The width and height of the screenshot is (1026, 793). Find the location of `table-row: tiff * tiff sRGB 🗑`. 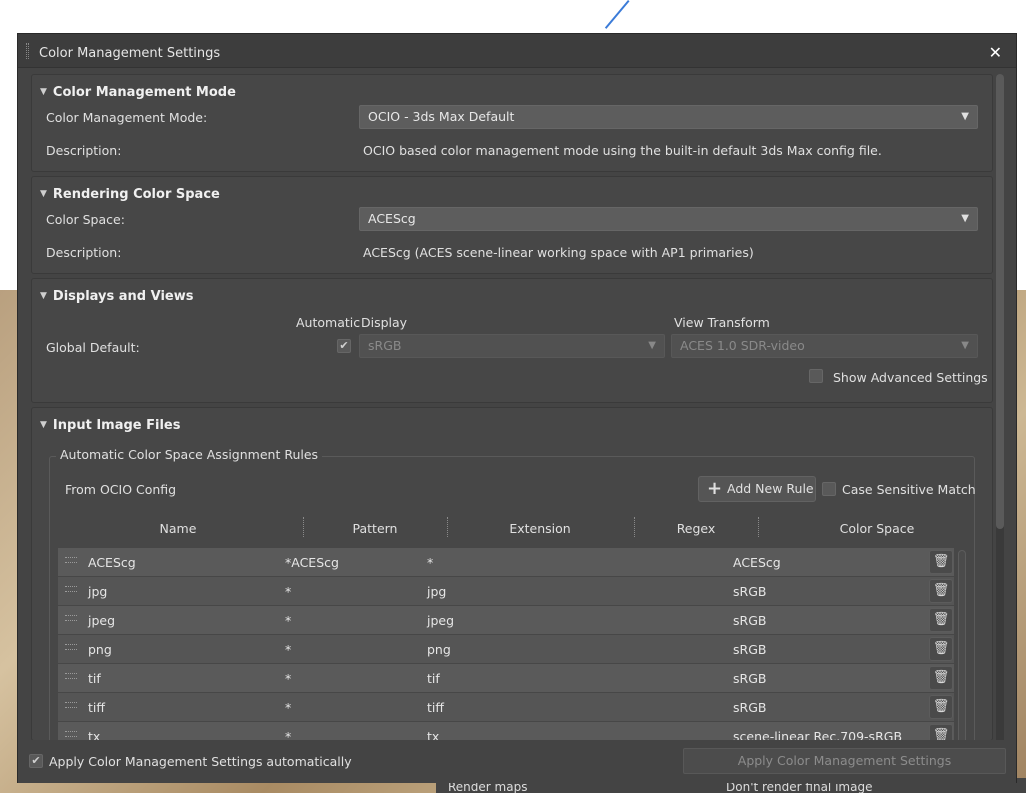

table-row: tiff * tiff sRGB 🗑 is located at coordinates (506, 707).